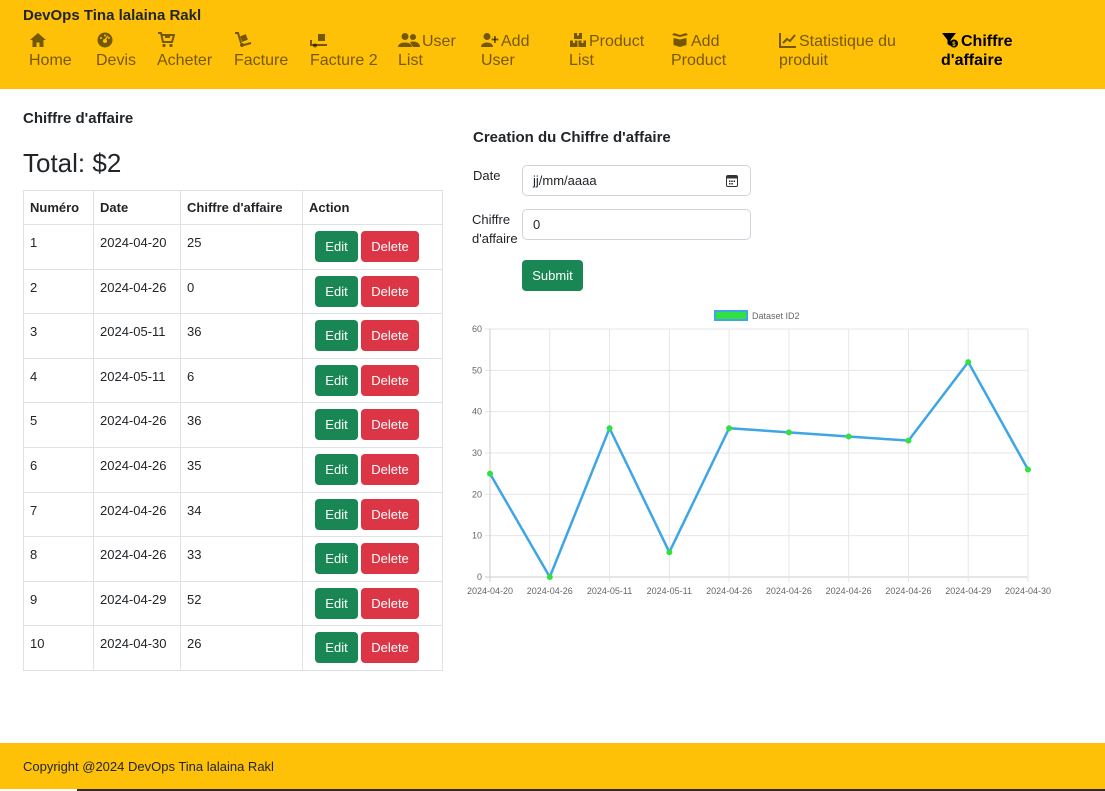 This screenshot has width=1105, height=791. I want to click on nav-label: Chiffre, so click(987, 41).